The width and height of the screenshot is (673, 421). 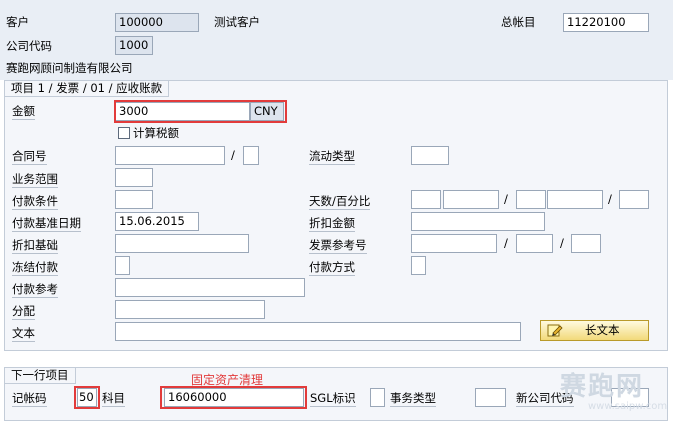 I want to click on flow-type-field, so click(x=430, y=155).